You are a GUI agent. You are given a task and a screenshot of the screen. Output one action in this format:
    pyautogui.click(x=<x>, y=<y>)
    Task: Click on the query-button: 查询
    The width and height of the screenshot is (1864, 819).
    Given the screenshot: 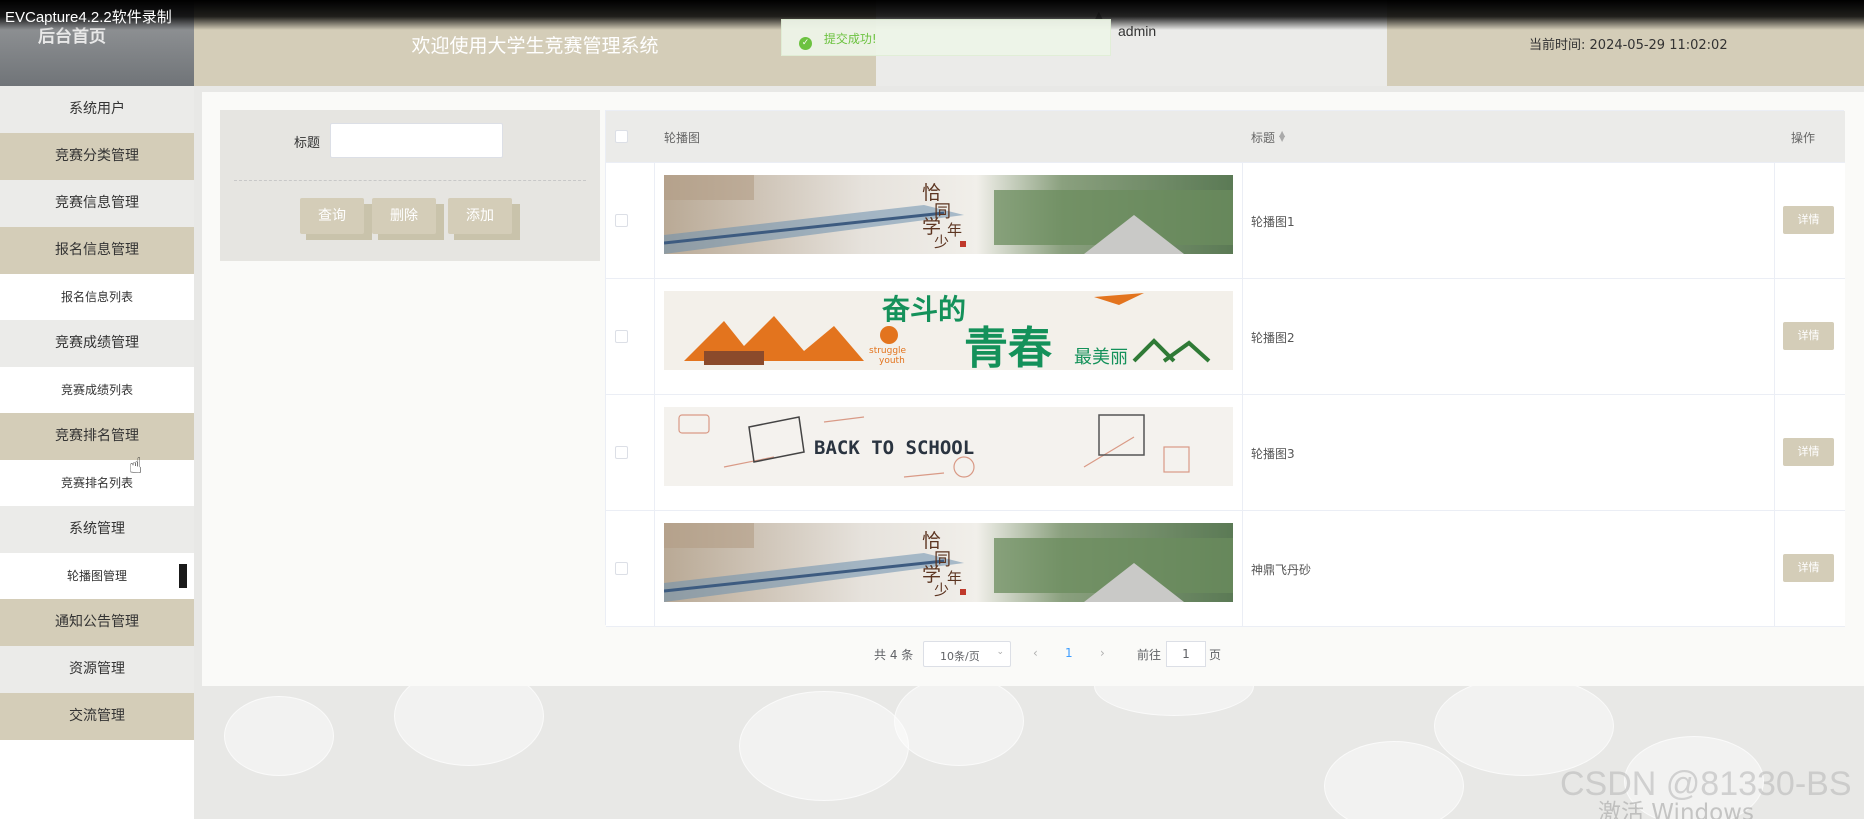 What is the action you would take?
    pyautogui.click(x=332, y=216)
    